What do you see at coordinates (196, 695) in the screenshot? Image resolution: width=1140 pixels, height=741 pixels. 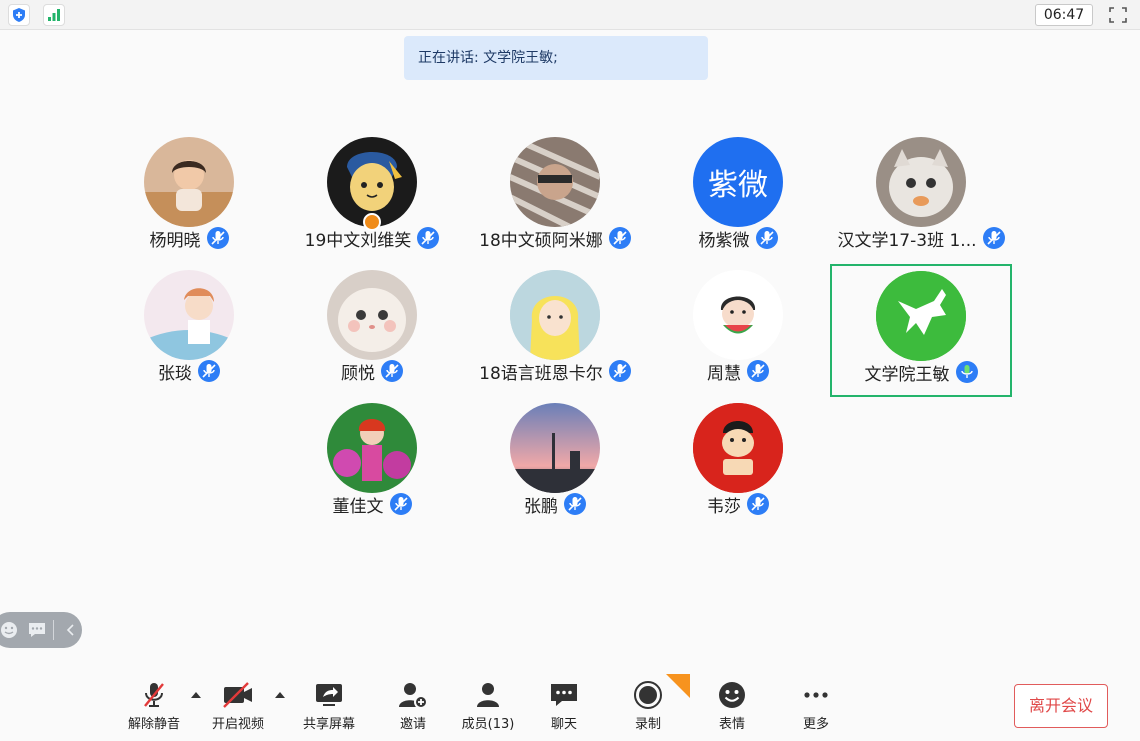 I see `mute-options-caret` at bounding box center [196, 695].